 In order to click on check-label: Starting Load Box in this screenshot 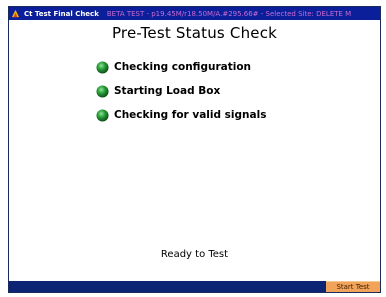, I will do `click(167, 91)`.